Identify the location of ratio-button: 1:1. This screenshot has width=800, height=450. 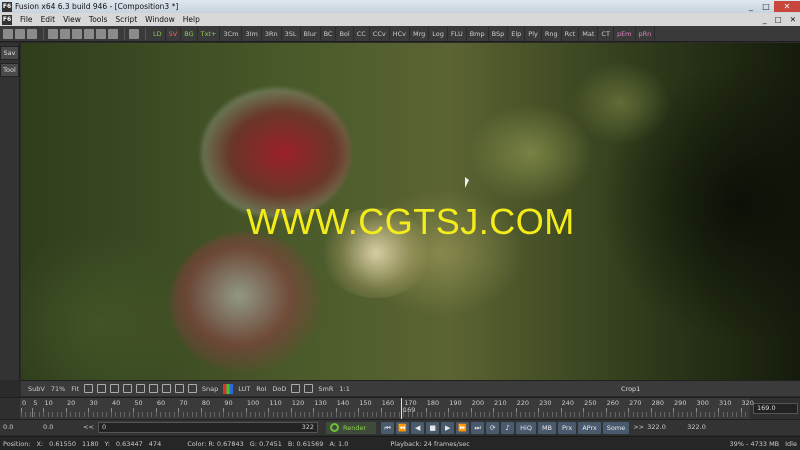
(344, 389).